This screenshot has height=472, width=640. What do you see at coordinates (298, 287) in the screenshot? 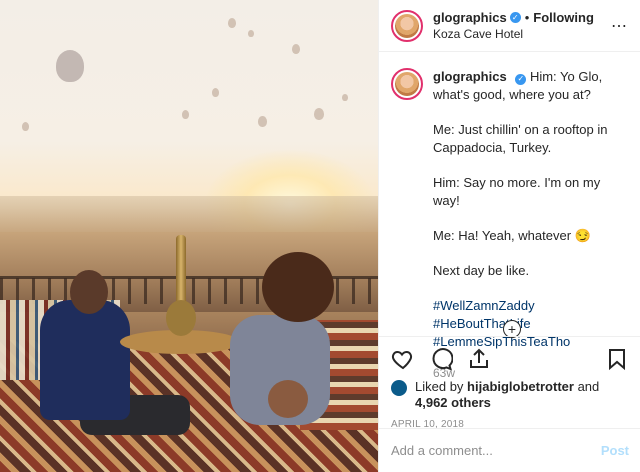
I see `woman-hair` at bounding box center [298, 287].